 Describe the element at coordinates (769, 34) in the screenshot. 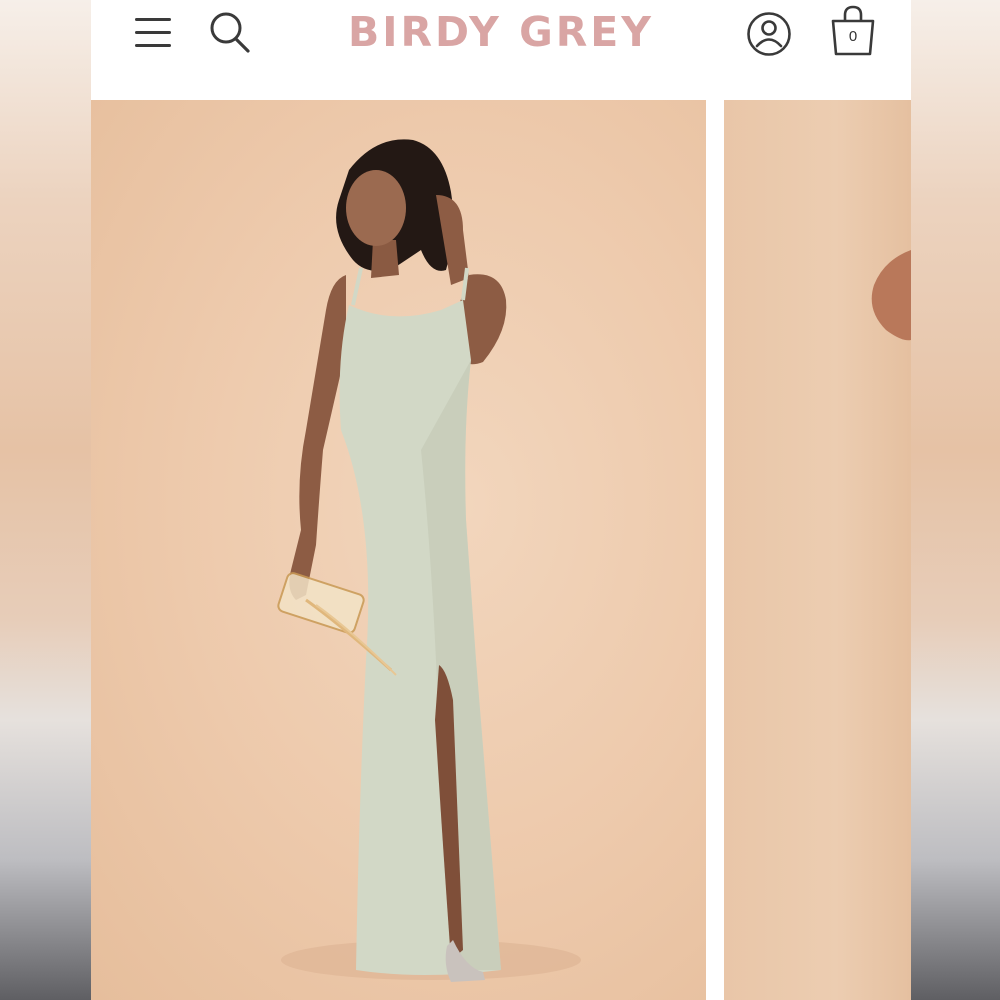

I see `account-icon` at that location.